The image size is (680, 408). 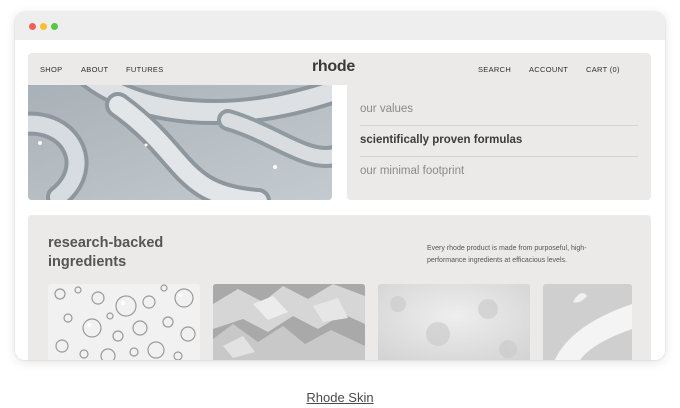 I want to click on nav-link-futures: FUTURES, so click(x=145, y=69).